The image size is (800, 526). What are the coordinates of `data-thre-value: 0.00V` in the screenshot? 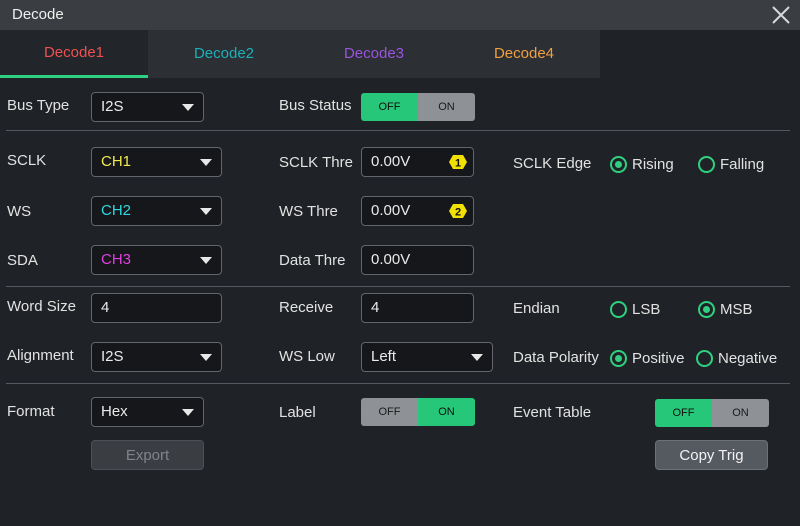 It's located at (391, 259).